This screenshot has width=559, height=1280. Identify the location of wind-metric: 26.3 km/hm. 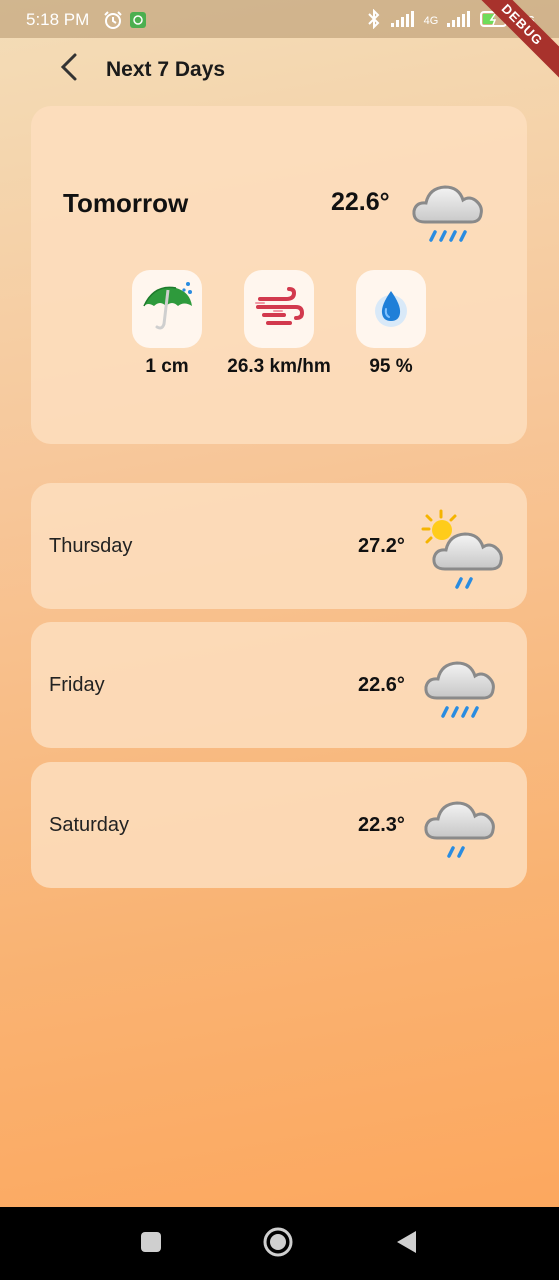
(279, 324).